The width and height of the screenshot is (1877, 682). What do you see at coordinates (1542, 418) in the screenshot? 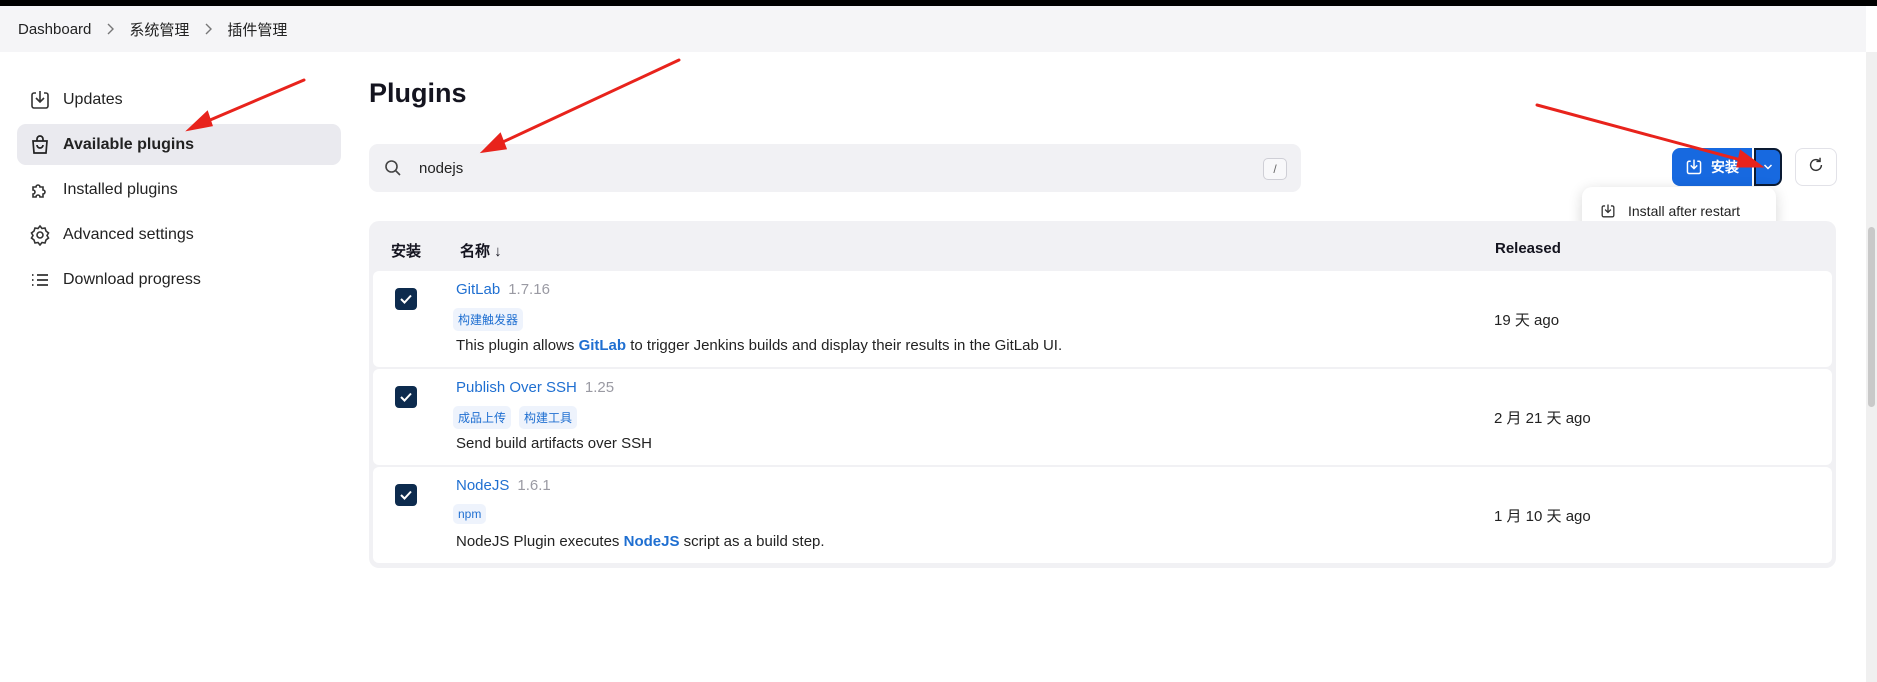
I see `released-date: 2 月 21 天 ago` at bounding box center [1542, 418].